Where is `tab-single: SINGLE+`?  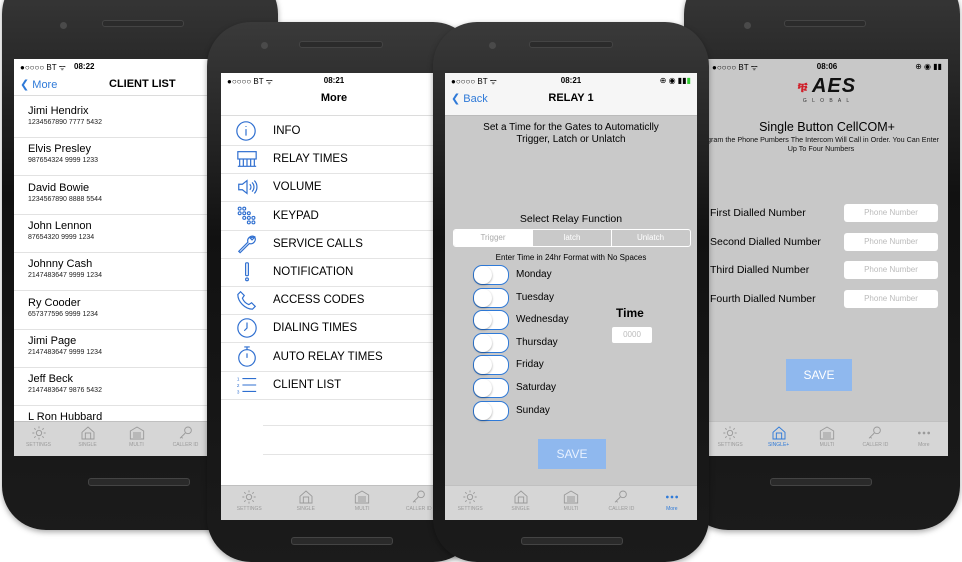
tab-single: SINGLE+ is located at coordinates (779, 436).